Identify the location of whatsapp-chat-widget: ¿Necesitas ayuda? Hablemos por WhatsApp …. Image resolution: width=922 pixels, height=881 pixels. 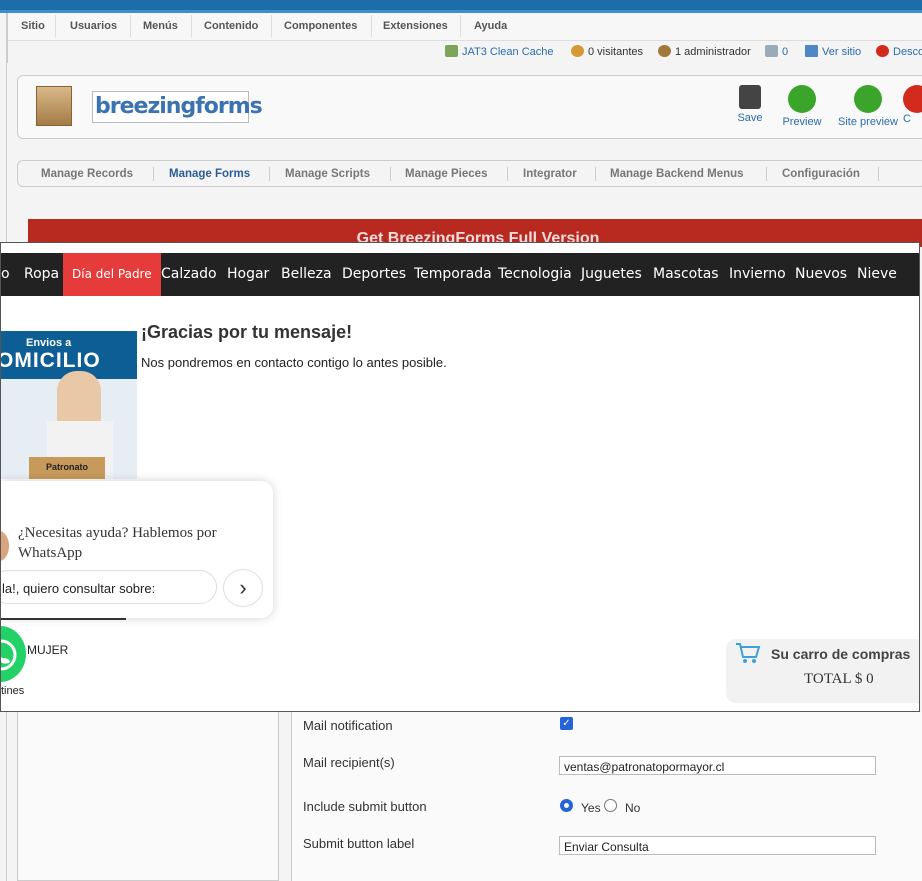
(137, 549).